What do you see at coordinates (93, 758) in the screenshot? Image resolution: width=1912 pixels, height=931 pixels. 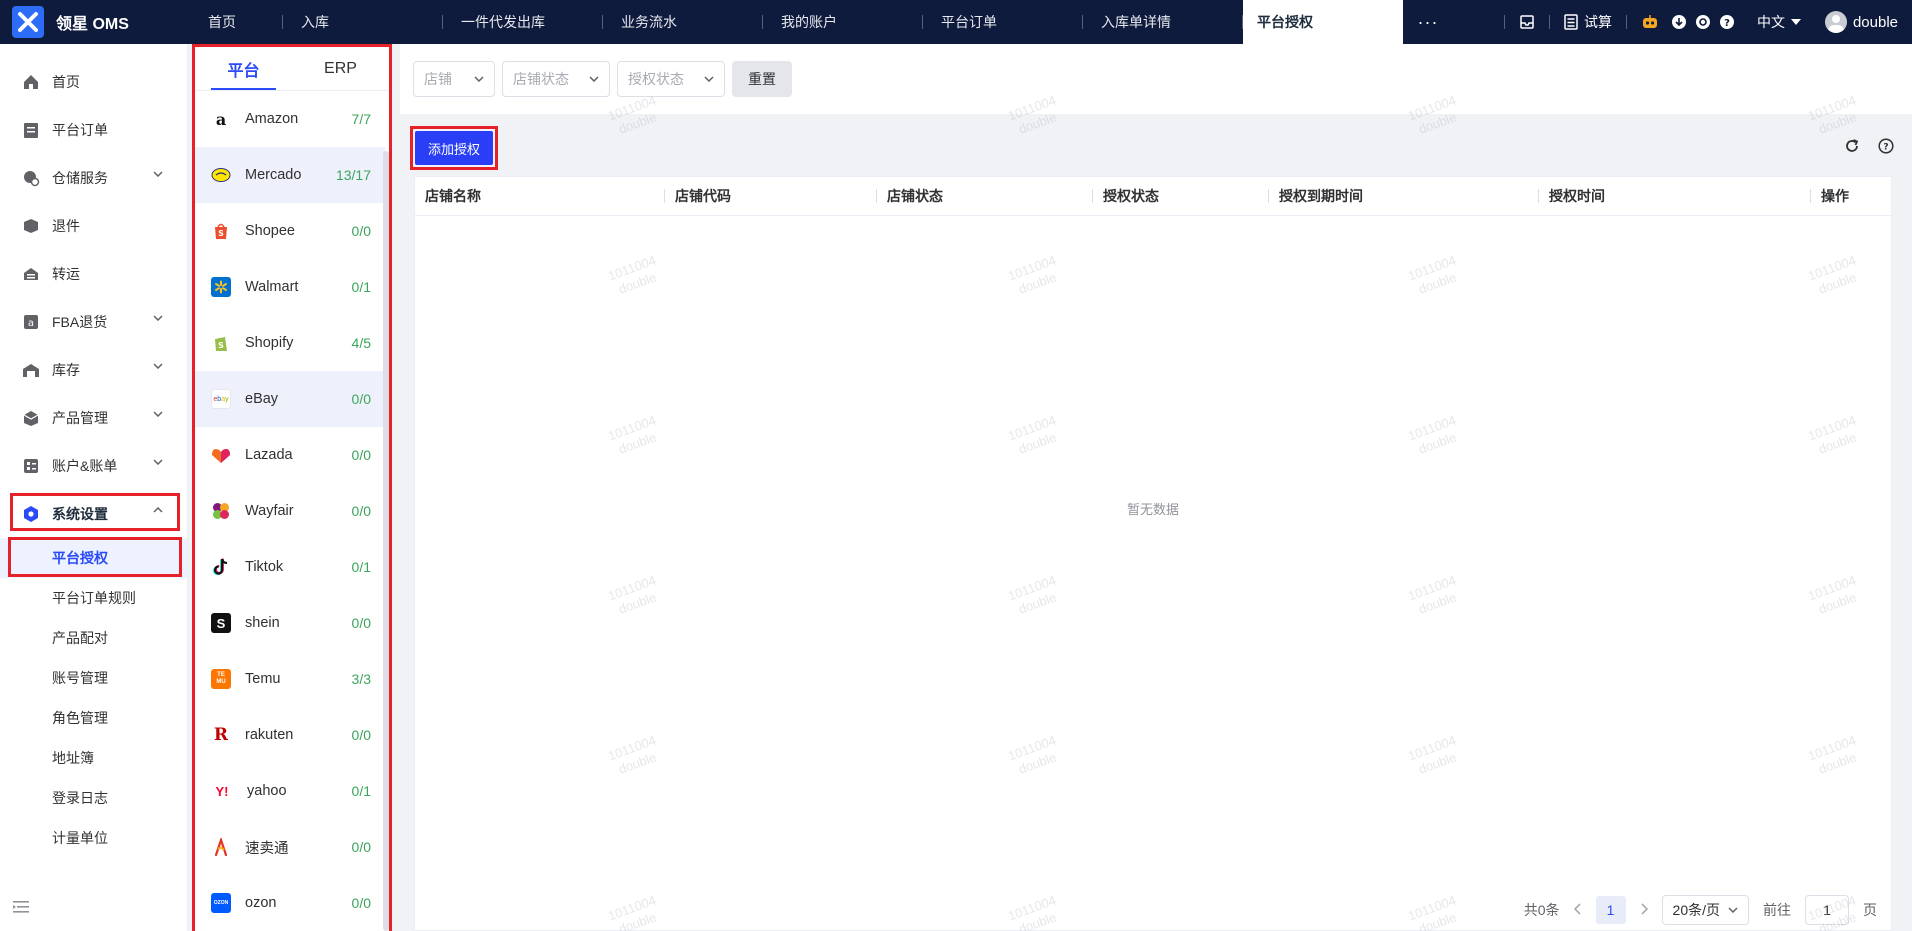 I see `sidebar-subitem-address-book: 地址簿` at bounding box center [93, 758].